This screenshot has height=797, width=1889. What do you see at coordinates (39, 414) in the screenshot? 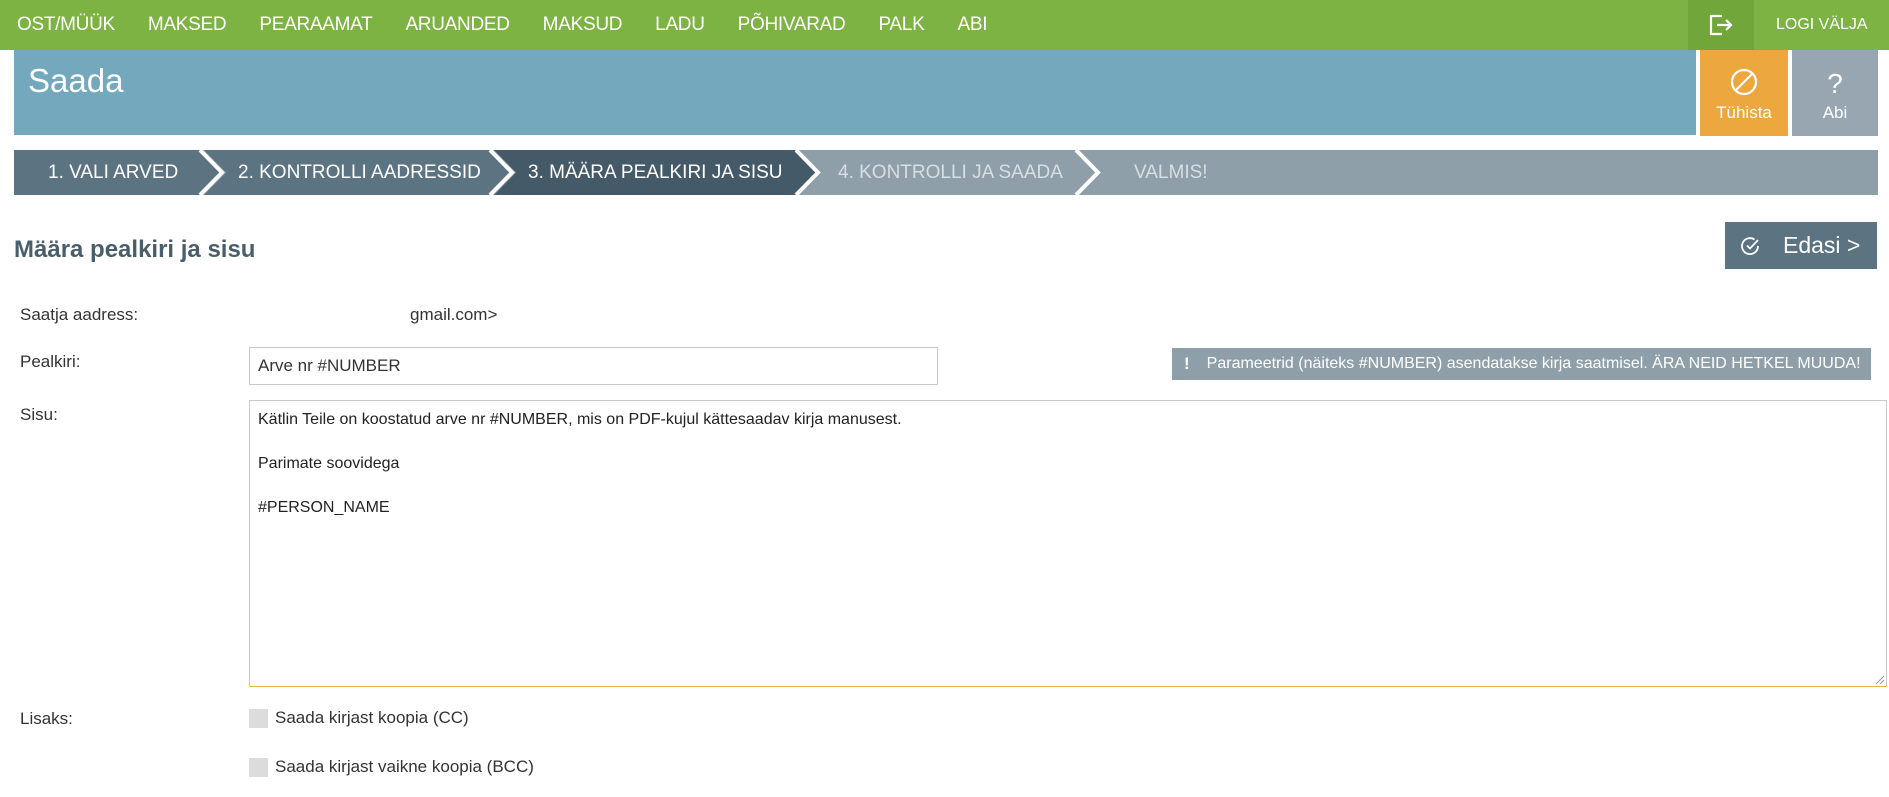
I see `body-label: Sisu:` at bounding box center [39, 414].